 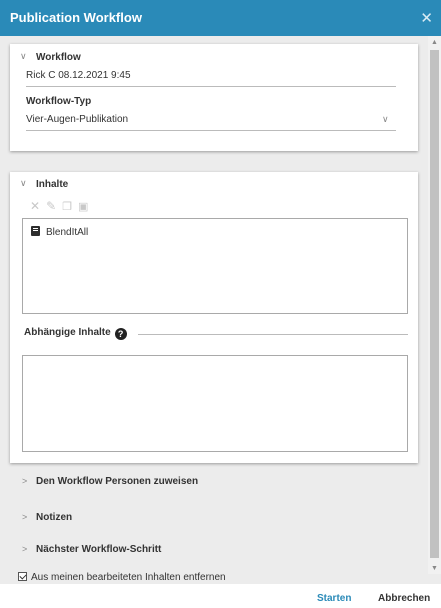 What do you see at coordinates (67, 232) in the screenshot?
I see `list-item-label: BlendItAll` at bounding box center [67, 232].